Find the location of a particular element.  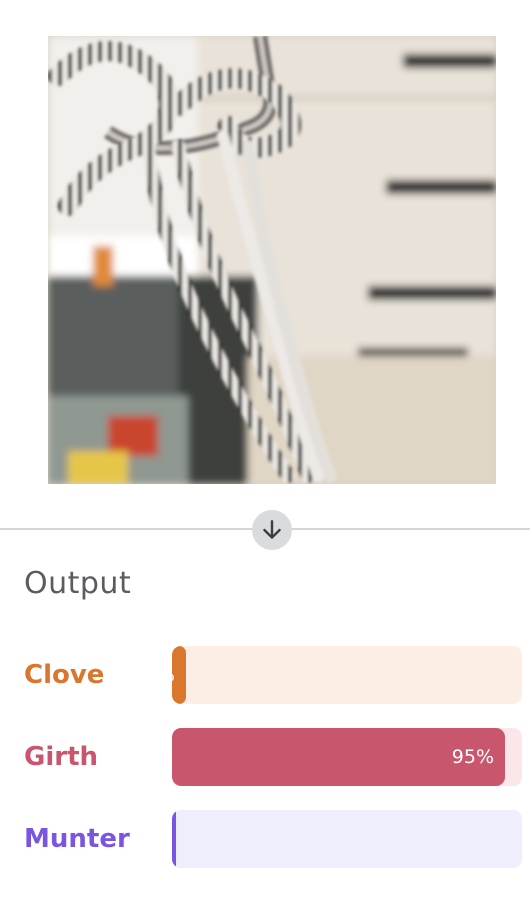

result-percent: 4% is located at coordinates (179, 675).